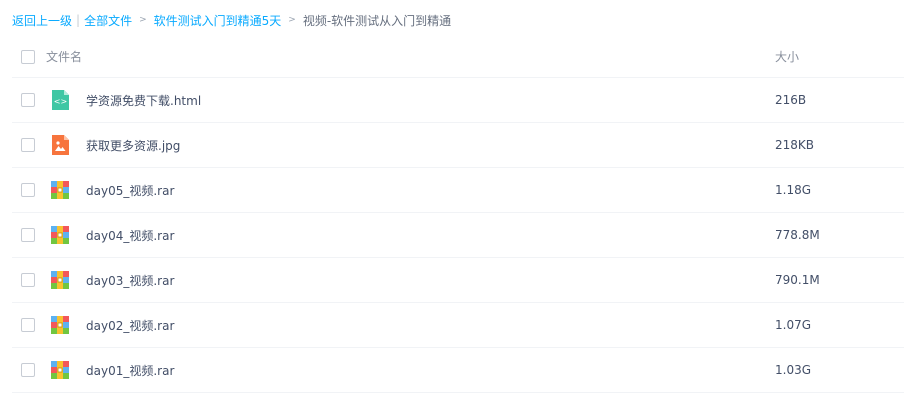 This screenshot has height=394, width=904. What do you see at coordinates (133, 145) in the screenshot?
I see `file-name: 获取更多资源.jpg` at bounding box center [133, 145].